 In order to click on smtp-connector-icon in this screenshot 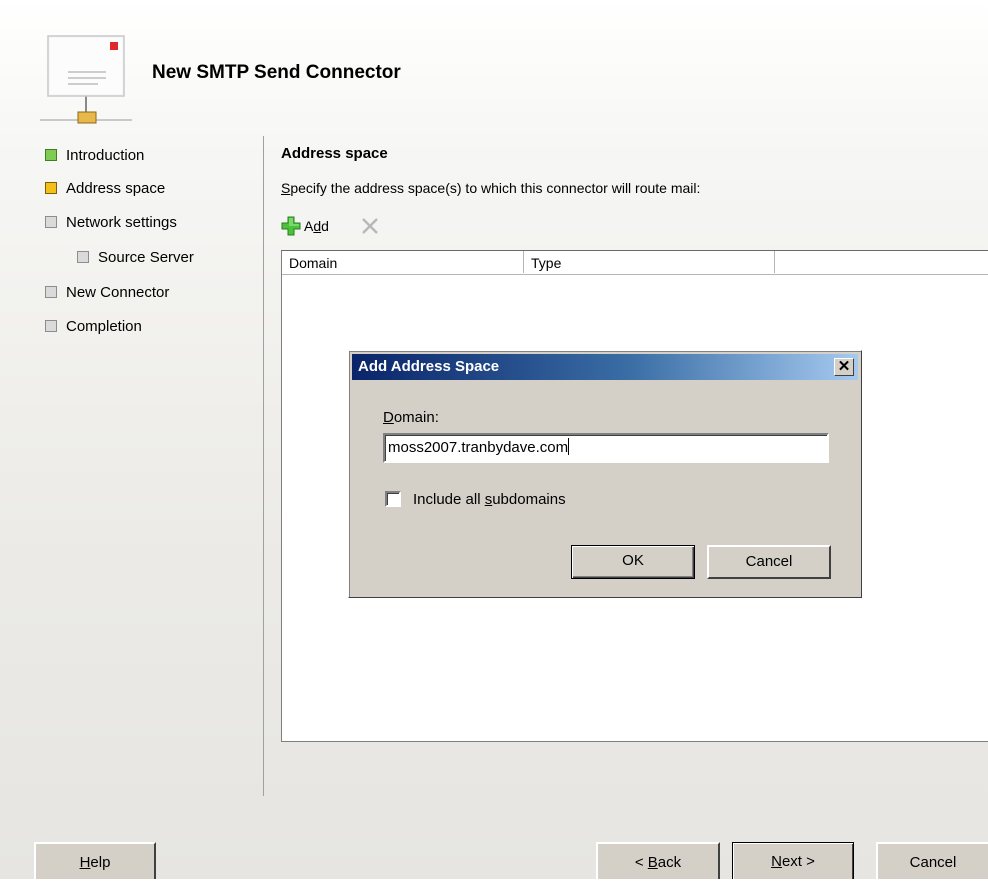, I will do `click(86, 82)`.